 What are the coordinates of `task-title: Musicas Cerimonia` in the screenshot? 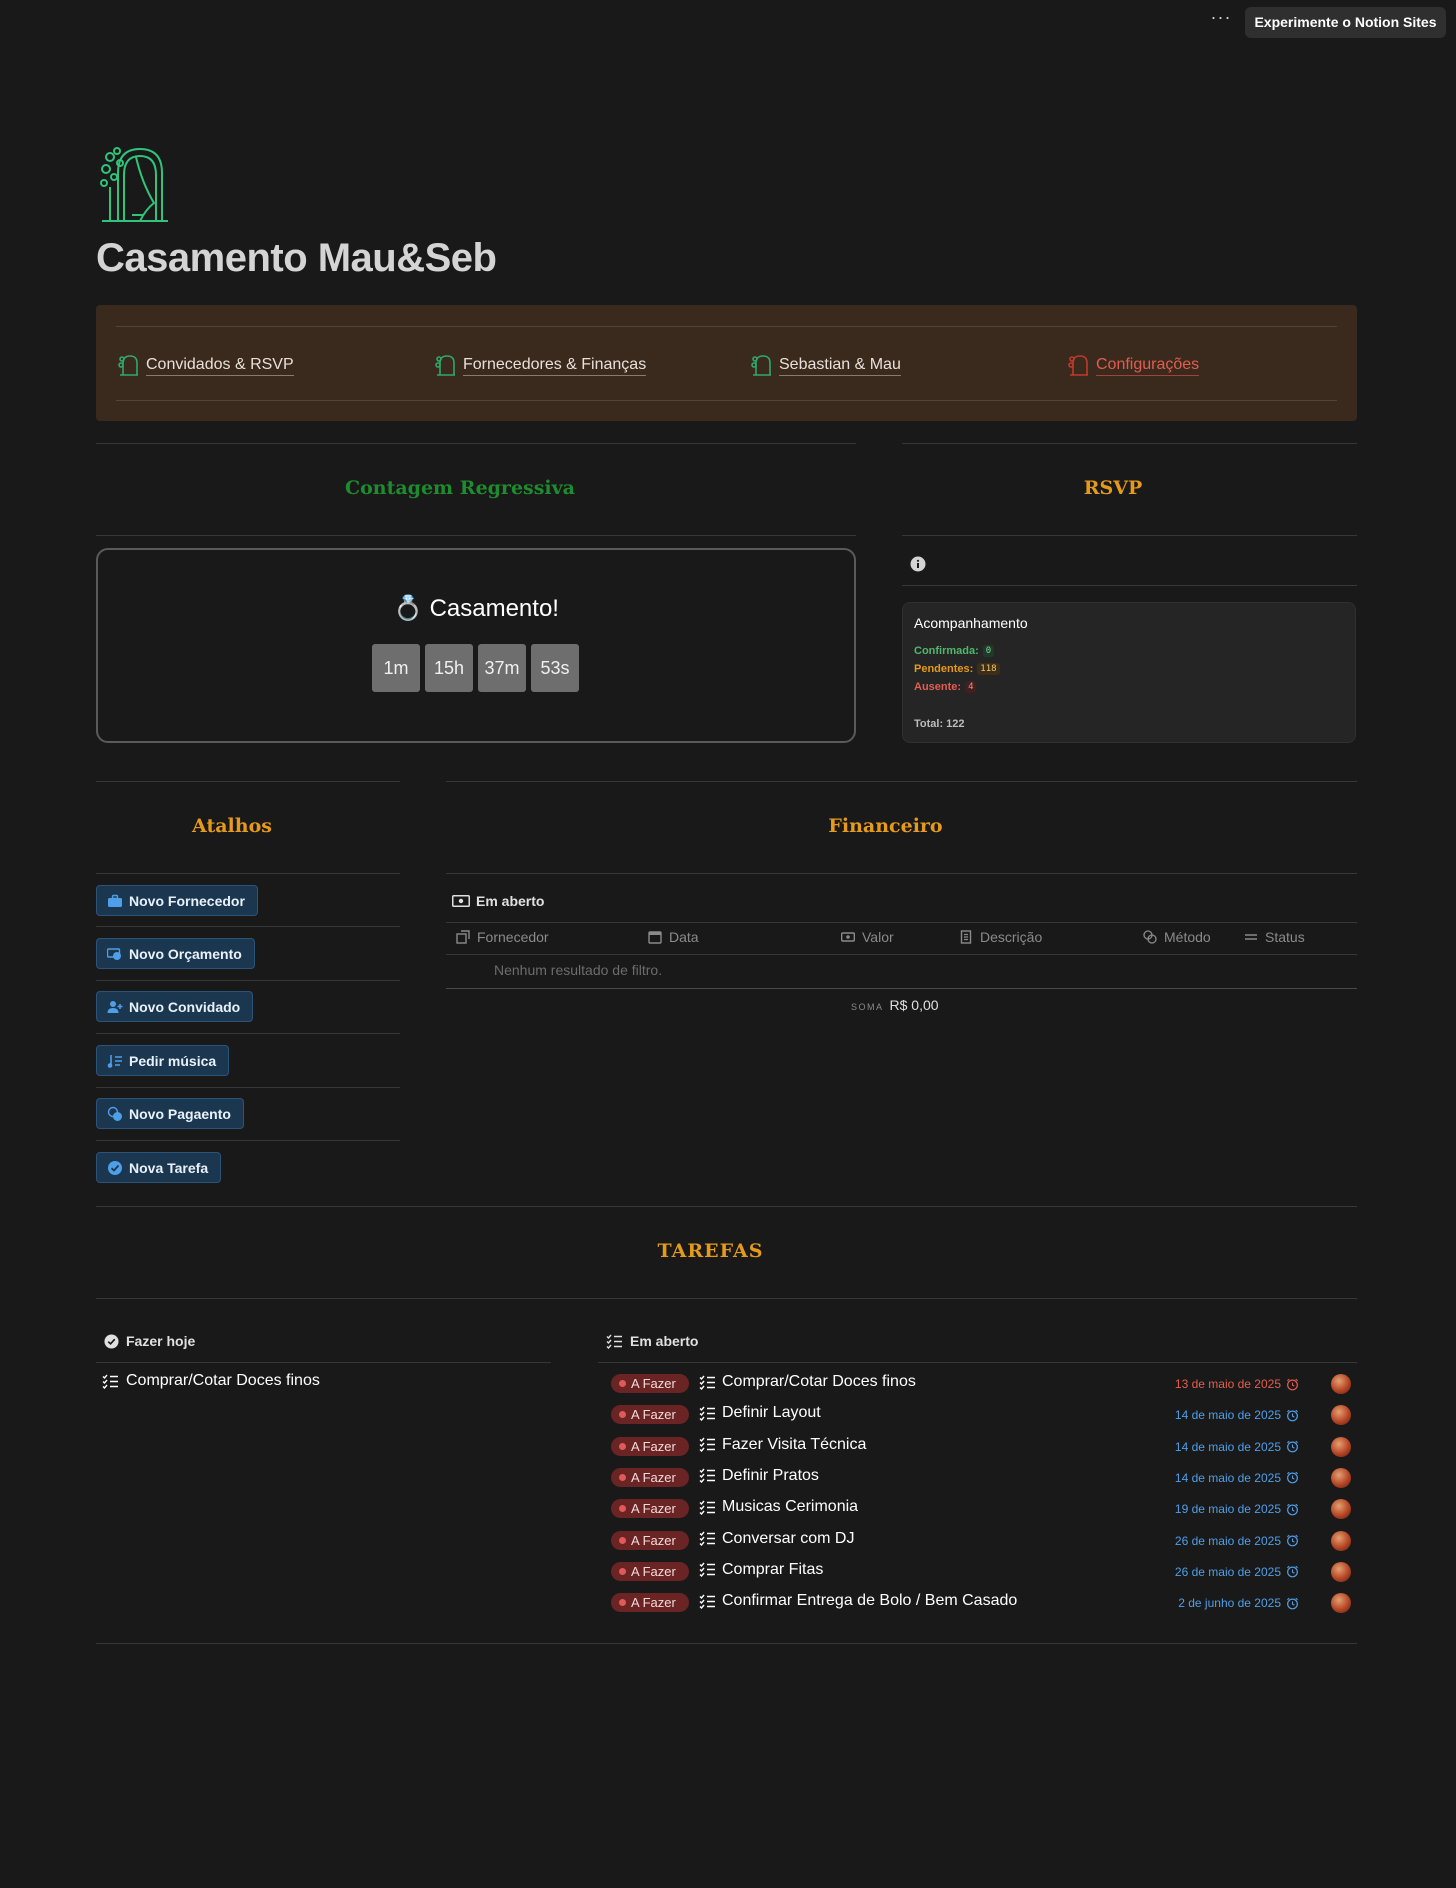 It's located at (778, 1507).